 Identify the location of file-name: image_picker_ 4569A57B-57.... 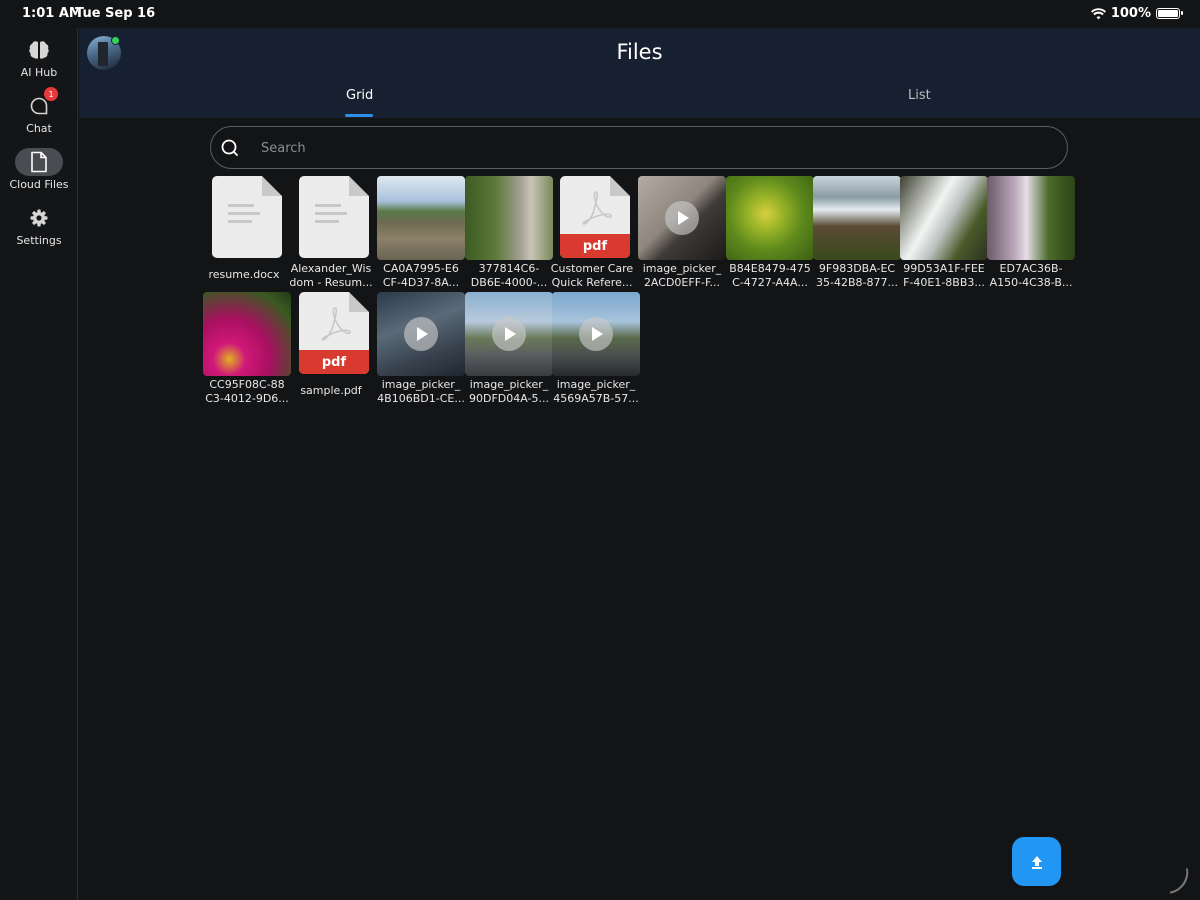
(596, 391).